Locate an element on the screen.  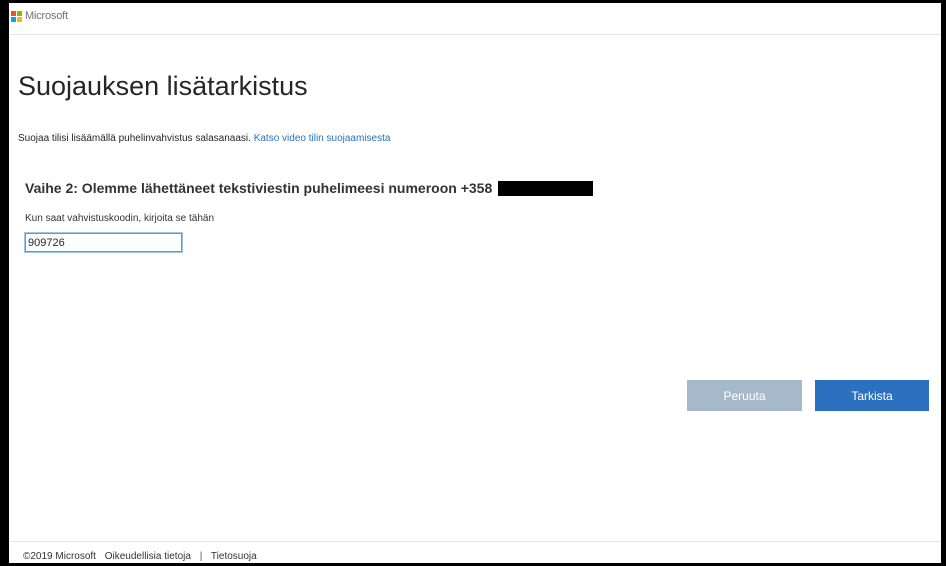
header-bar: Microsoft is located at coordinates (475, 19).